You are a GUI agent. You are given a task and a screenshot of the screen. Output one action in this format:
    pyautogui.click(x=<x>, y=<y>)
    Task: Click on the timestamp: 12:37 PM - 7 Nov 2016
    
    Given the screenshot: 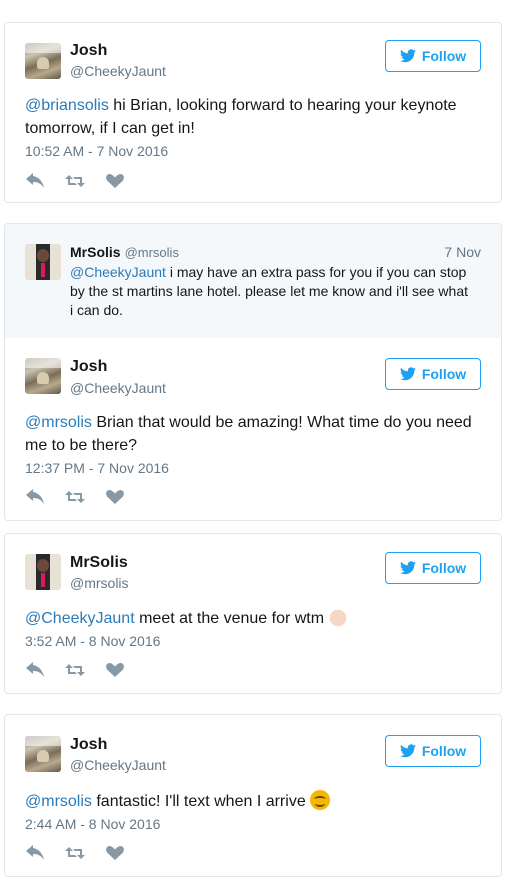 What is the action you would take?
    pyautogui.click(x=97, y=468)
    